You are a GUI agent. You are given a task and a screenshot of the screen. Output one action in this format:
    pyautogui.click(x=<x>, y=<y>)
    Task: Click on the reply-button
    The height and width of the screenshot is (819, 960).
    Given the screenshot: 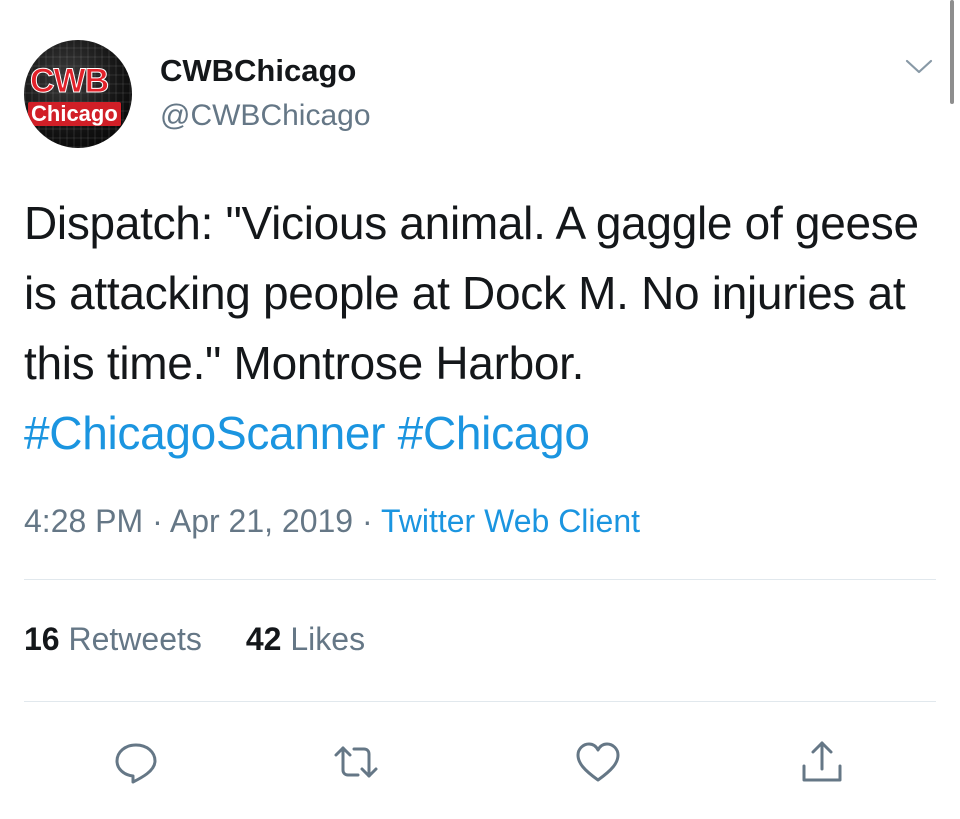 What is the action you would take?
    pyautogui.click(x=136, y=762)
    